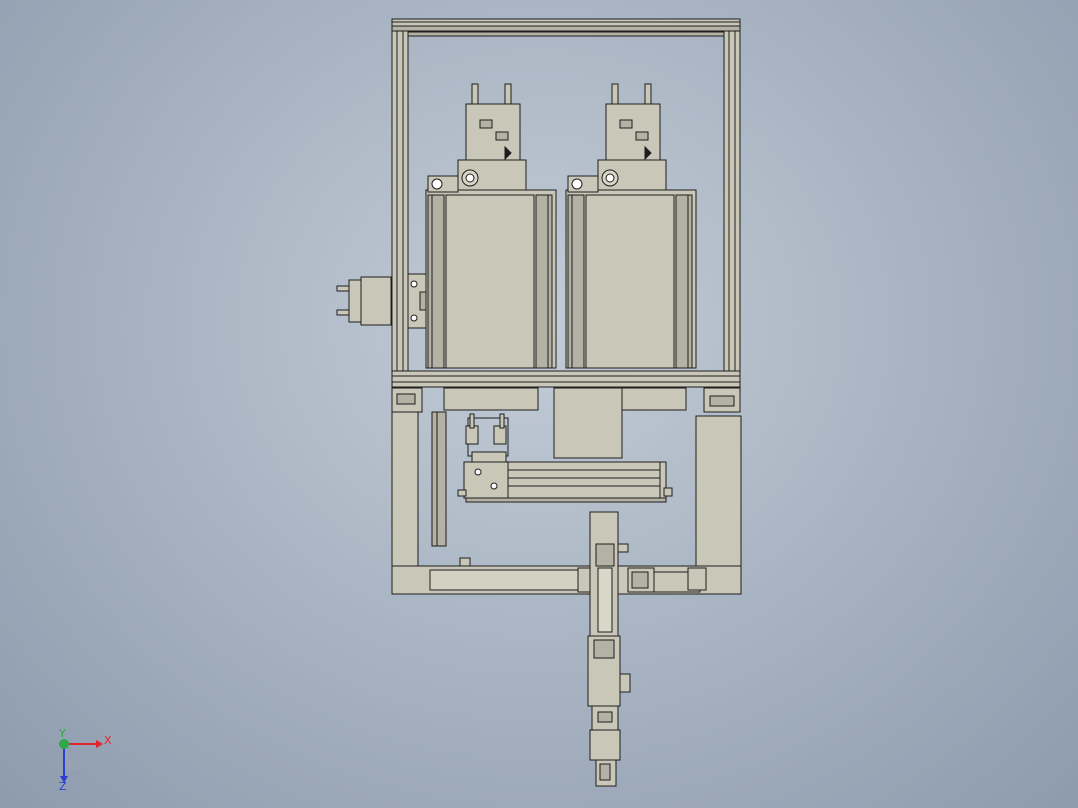  I want to click on view-orientation-triad: X Y Z, so click(85, 760).